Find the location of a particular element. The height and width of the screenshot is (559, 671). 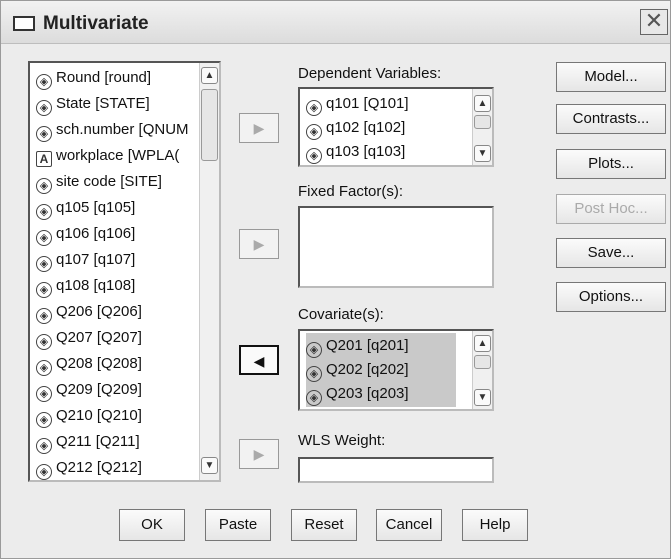

list-item-label: q106 [q106] is located at coordinates (96, 233).